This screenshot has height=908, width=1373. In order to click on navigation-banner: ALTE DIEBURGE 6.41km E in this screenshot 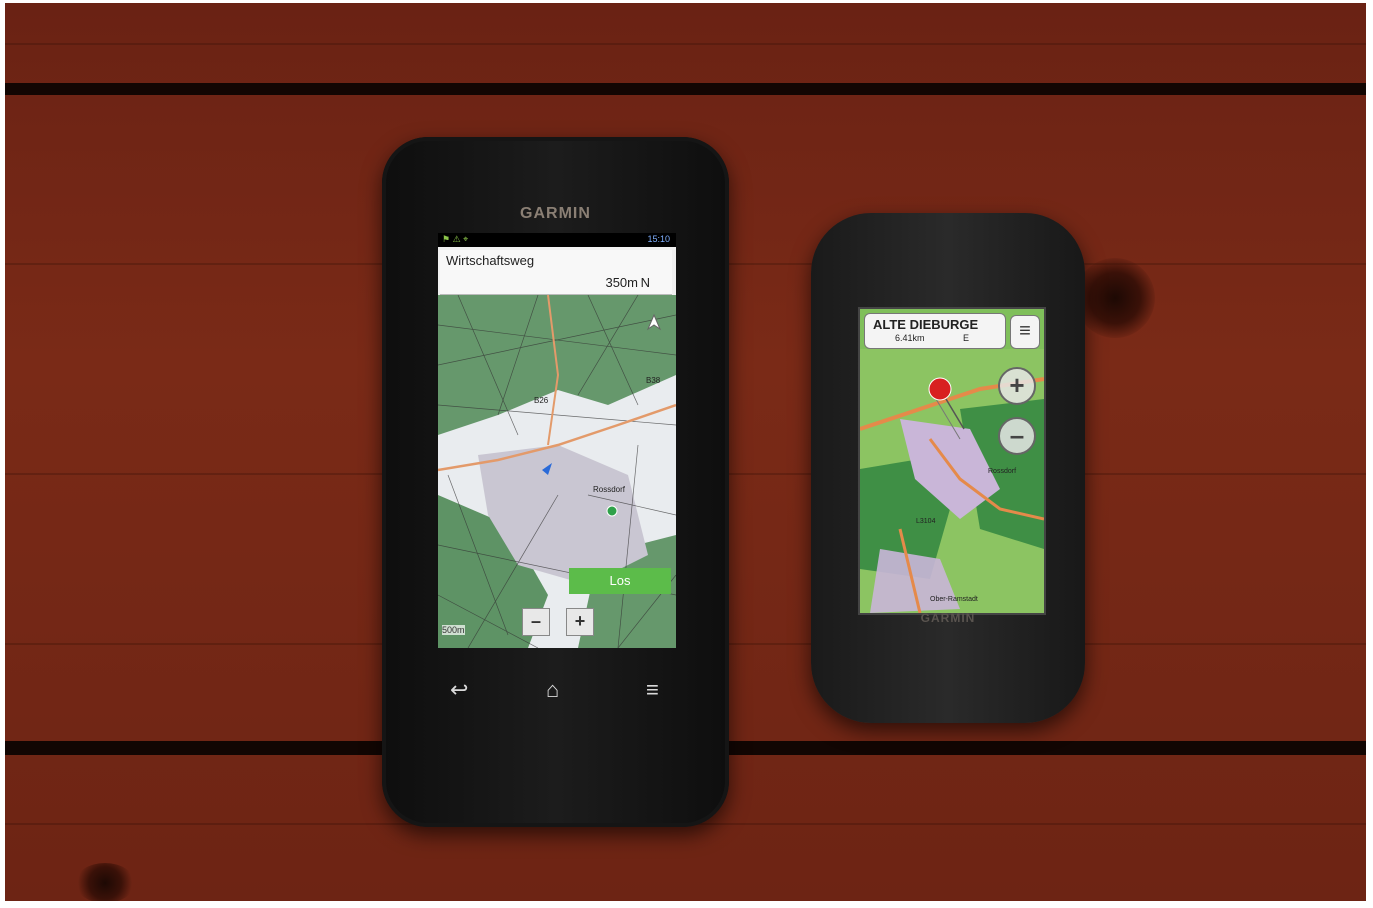, I will do `click(935, 331)`.